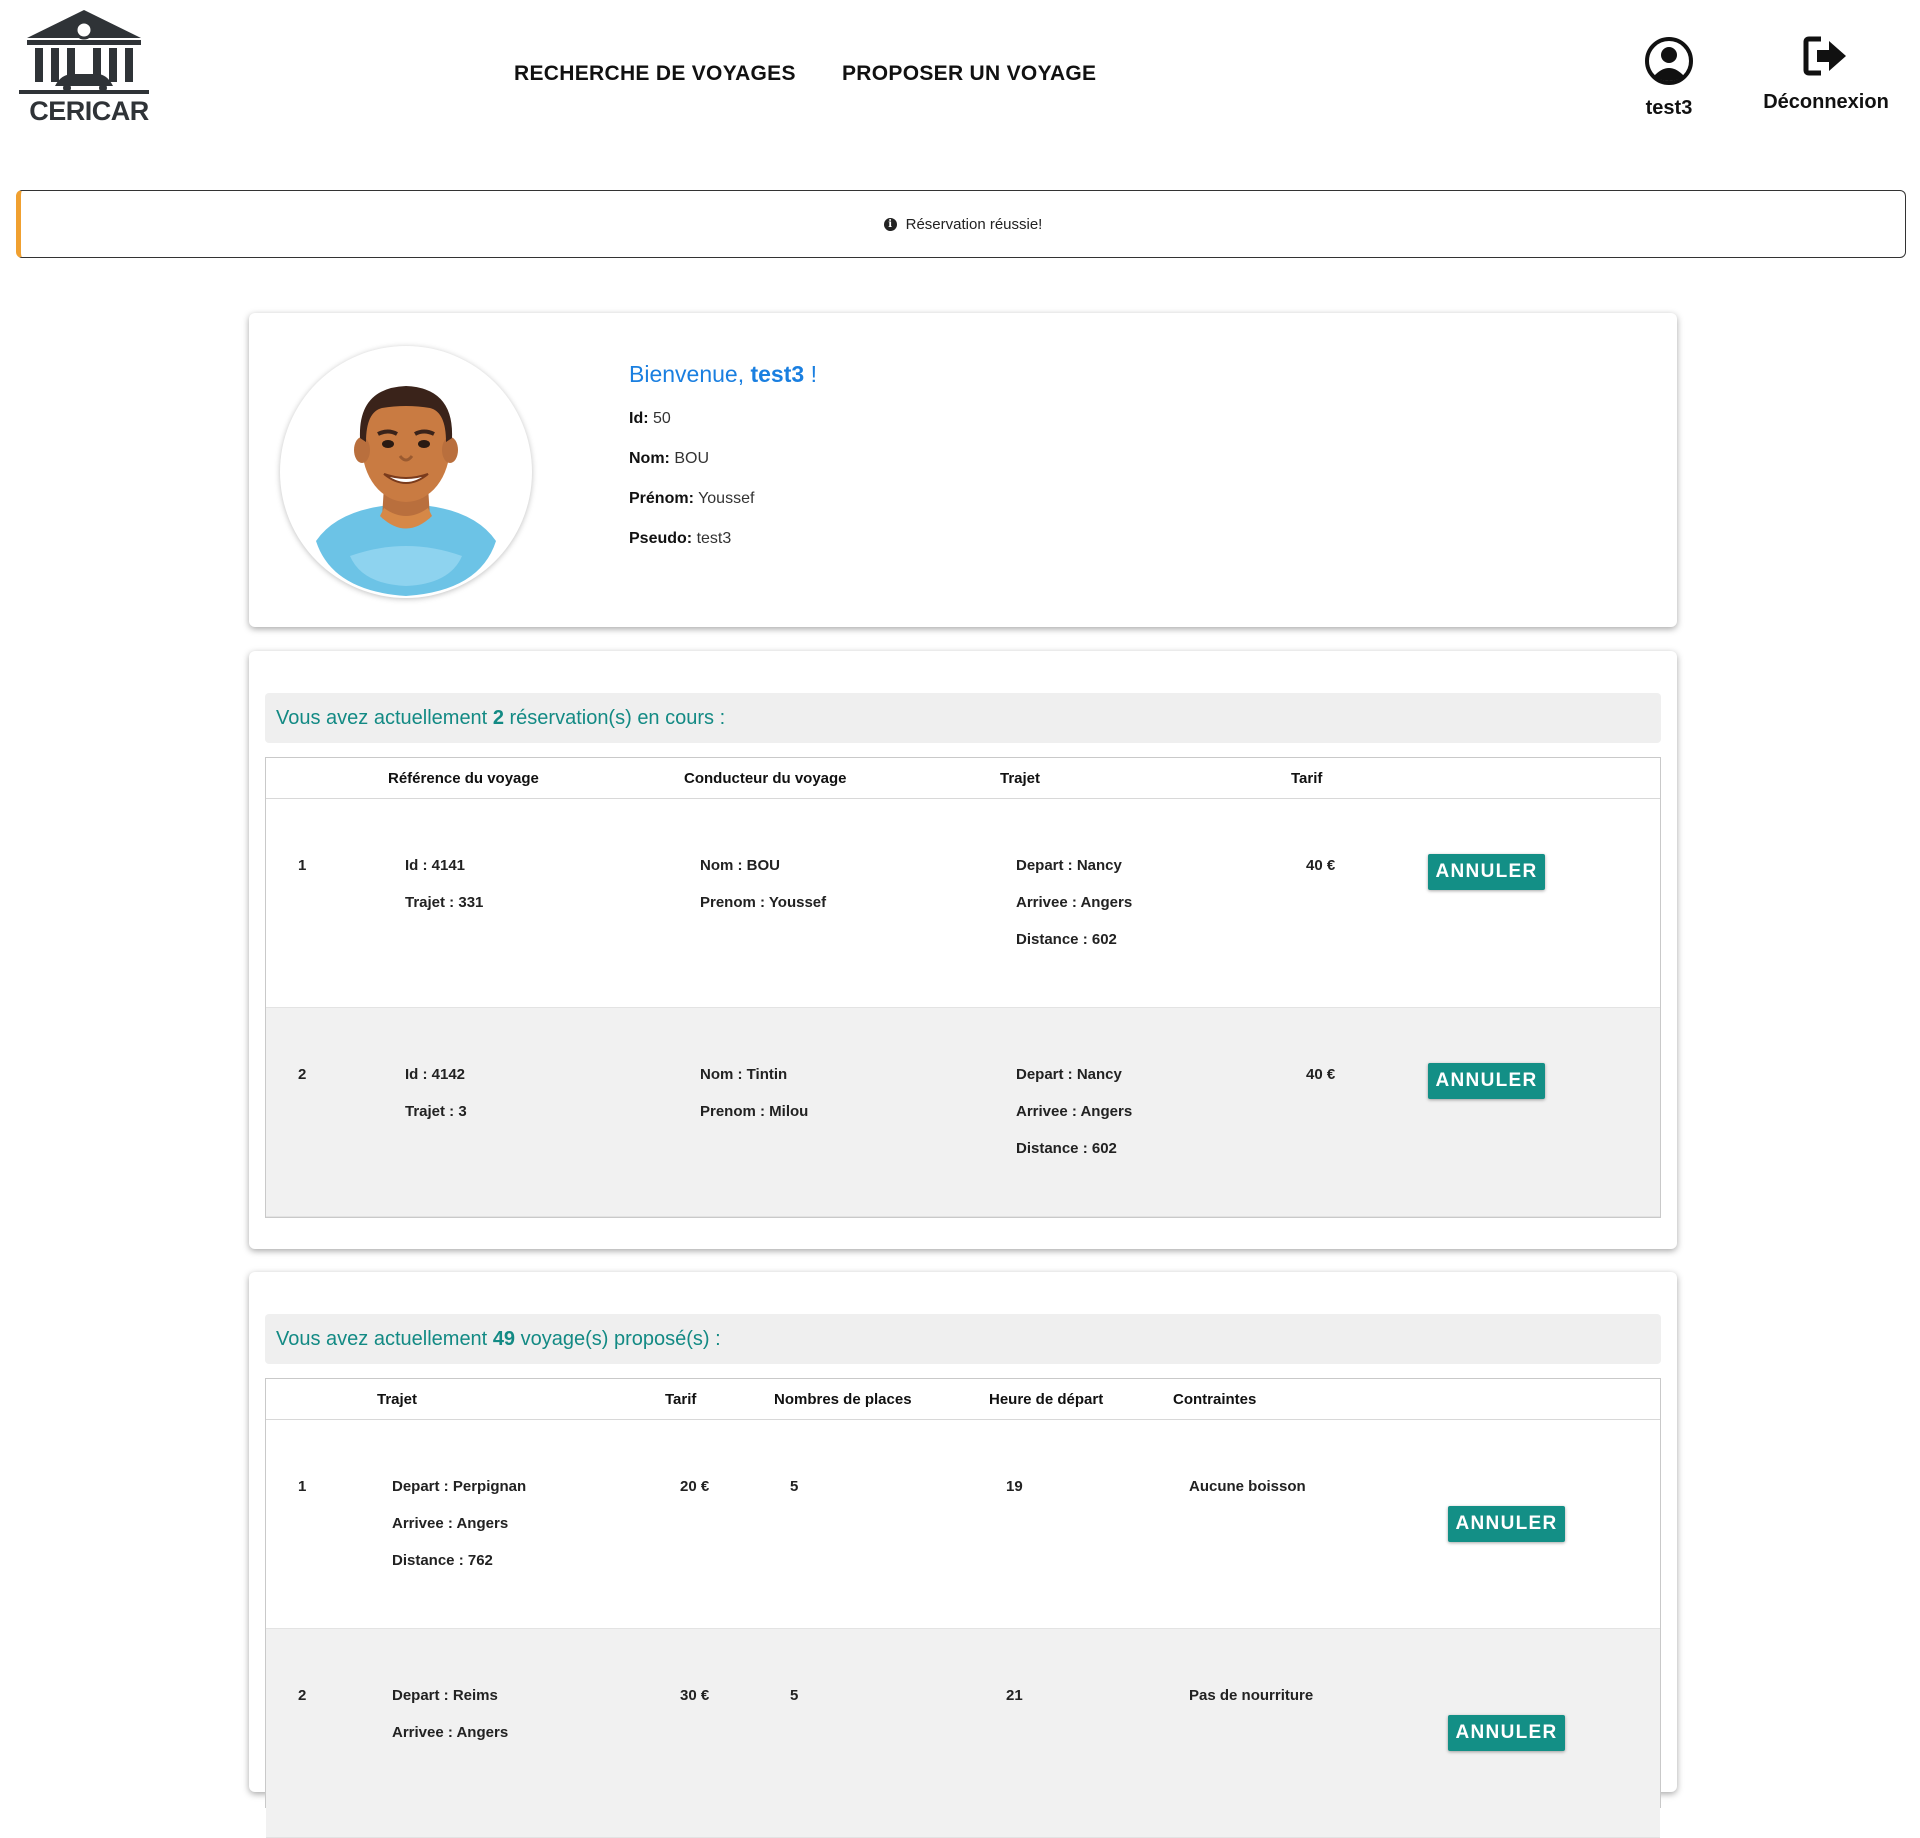  Describe the element at coordinates (639, 418) in the screenshot. I see `profile-id-label: Id:` at that location.